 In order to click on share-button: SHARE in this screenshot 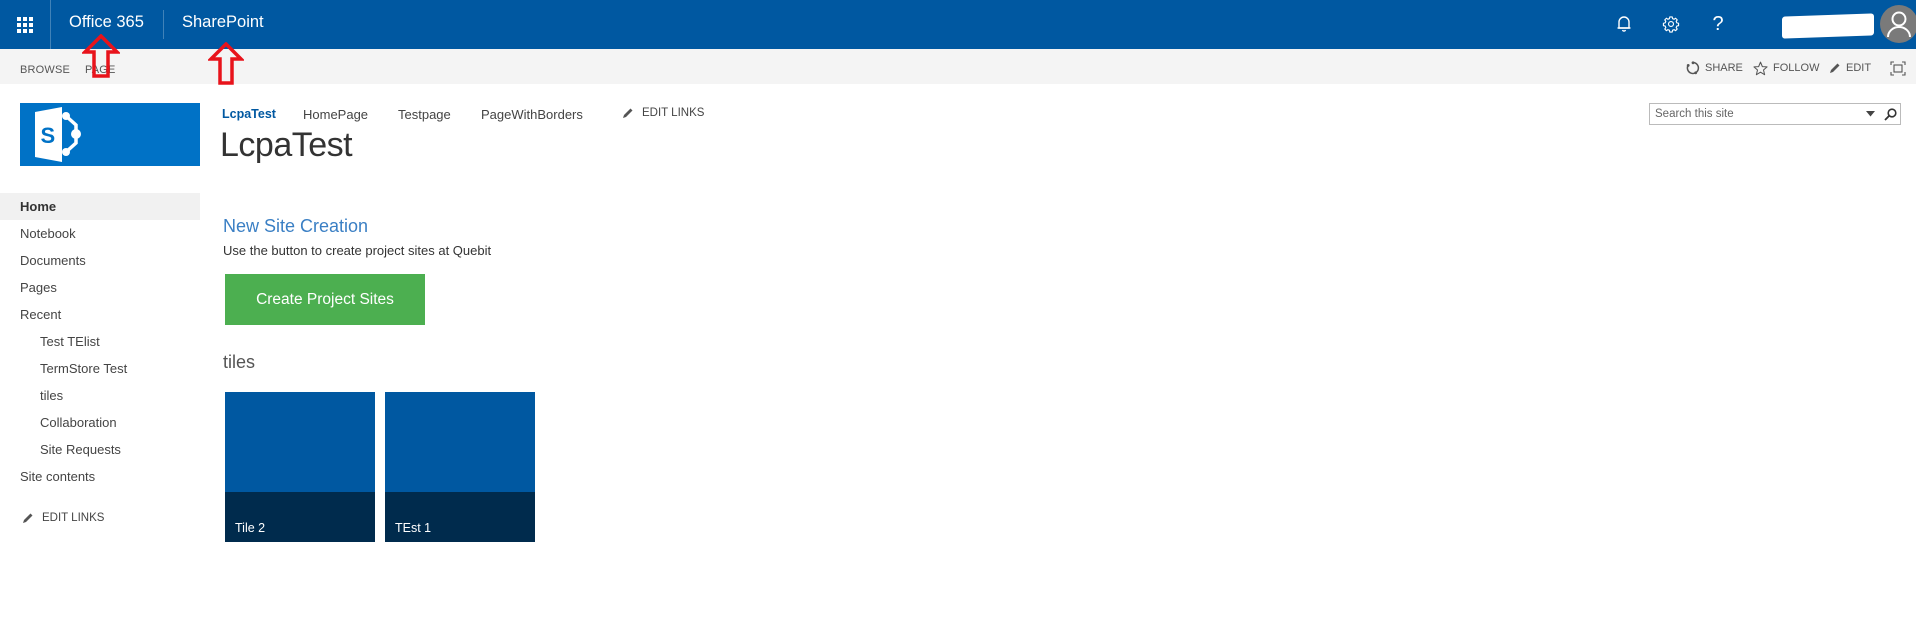, I will do `click(1714, 68)`.